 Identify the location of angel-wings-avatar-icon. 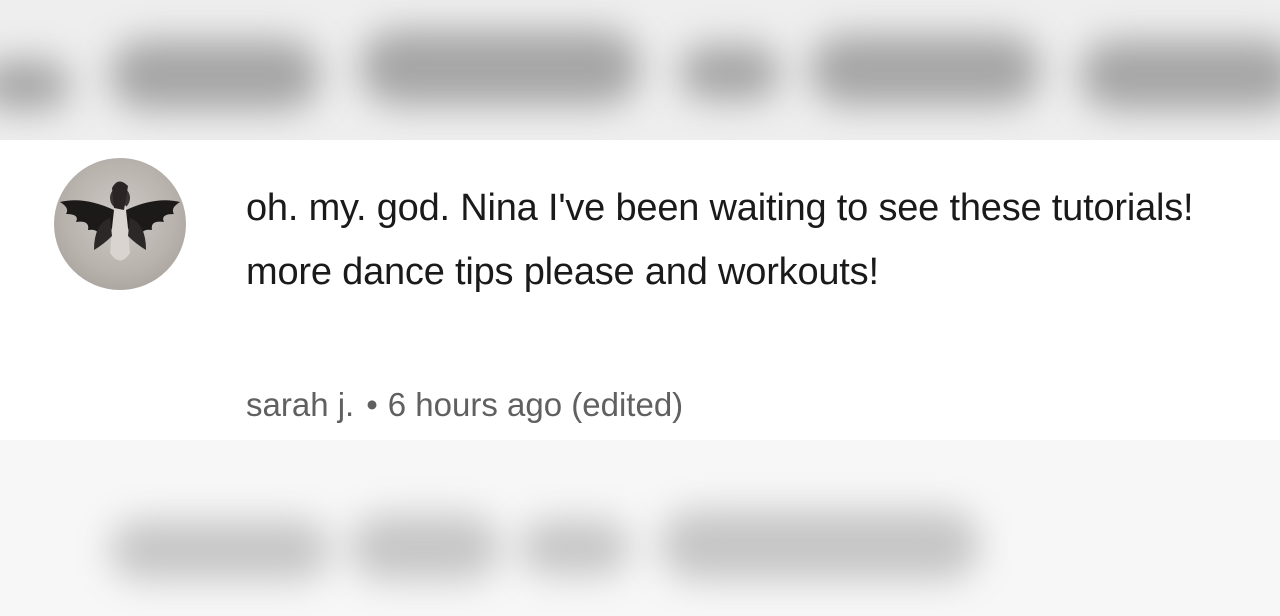
(120, 224).